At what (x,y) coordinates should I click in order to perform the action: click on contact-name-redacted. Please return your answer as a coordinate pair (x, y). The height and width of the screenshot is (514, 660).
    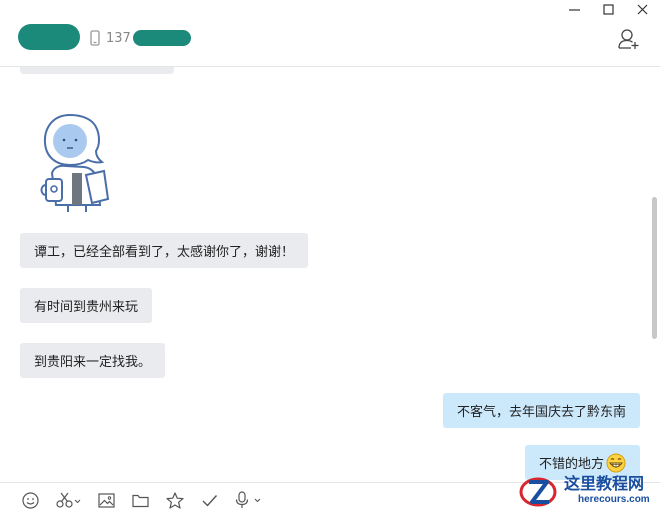
    Looking at the image, I should click on (49, 37).